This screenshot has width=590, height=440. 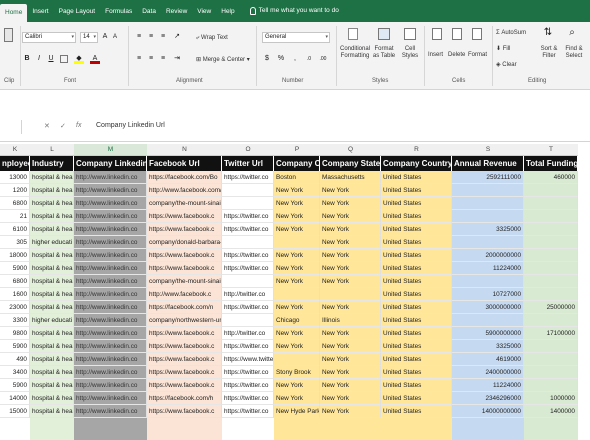 I want to click on insert-button: Insert, so click(x=435, y=55).